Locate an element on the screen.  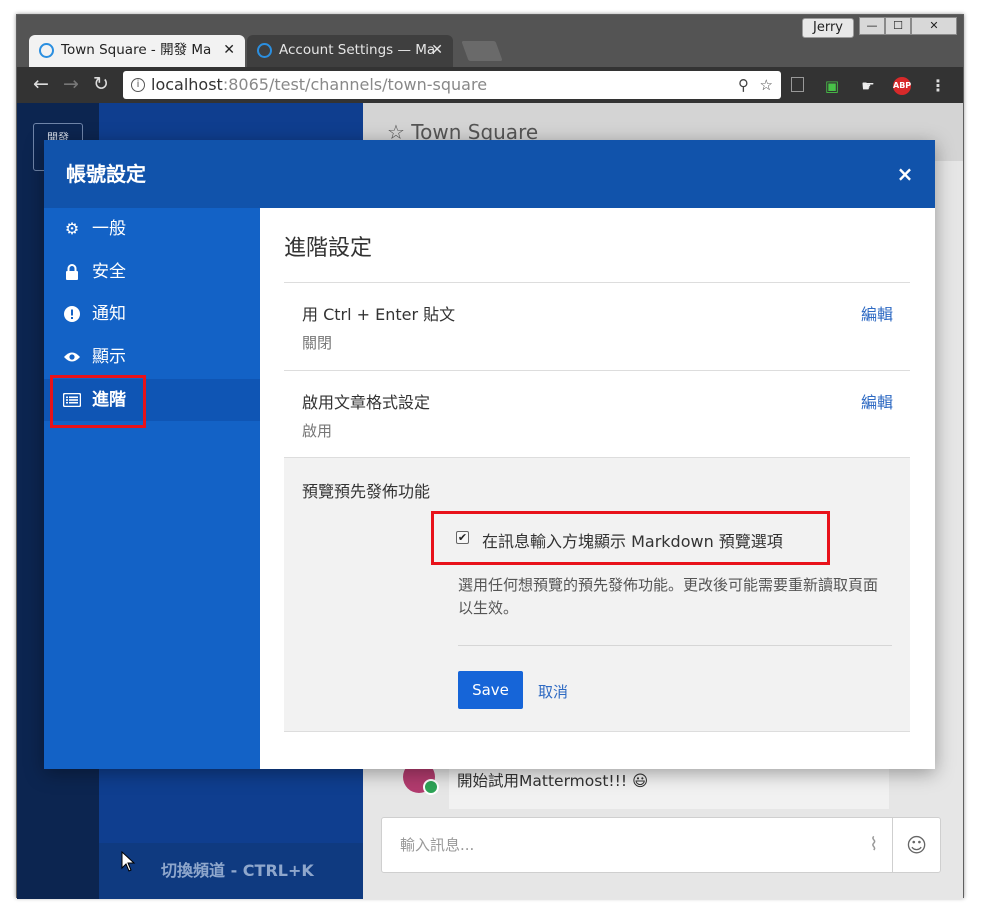
mouse-cursor-icon is located at coordinates (128, 861).